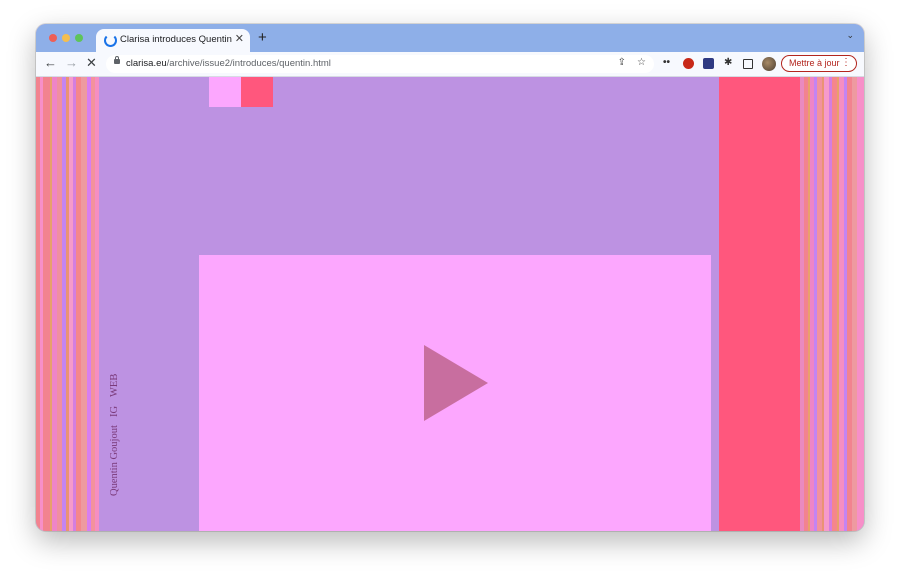 Image resolution: width=900 pixels, height=579 pixels. I want to click on puzzle-icon: ✱, so click(728, 62).